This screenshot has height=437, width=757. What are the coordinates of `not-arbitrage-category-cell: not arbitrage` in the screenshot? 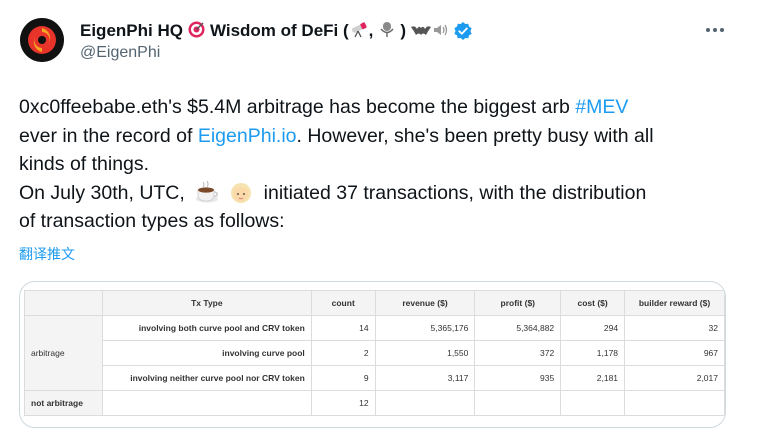 It's located at (63, 403).